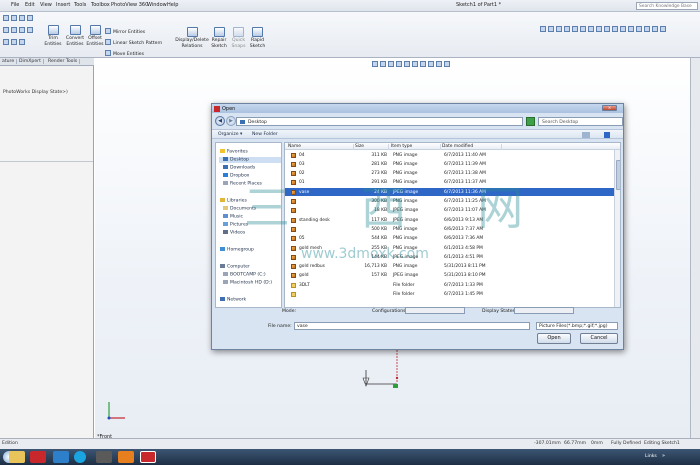 This screenshot has width=700, height=465. I want to click on column-date: Date modified, so click(472, 147).